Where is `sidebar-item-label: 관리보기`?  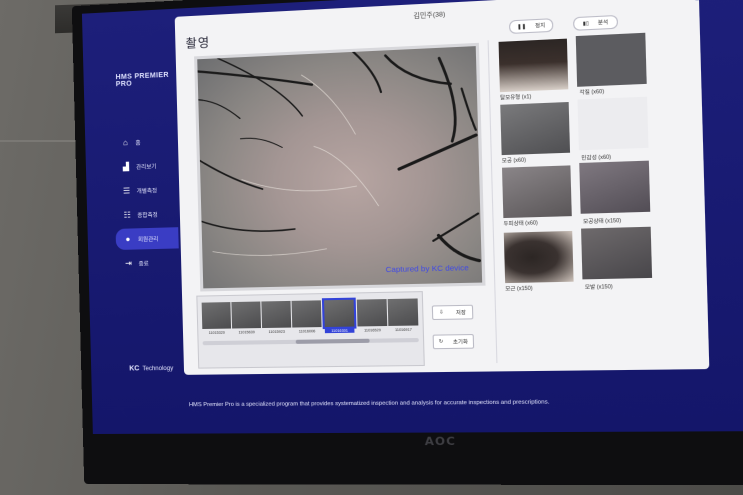
sidebar-item-label: 관리보기 is located at coordinates (146, 167).